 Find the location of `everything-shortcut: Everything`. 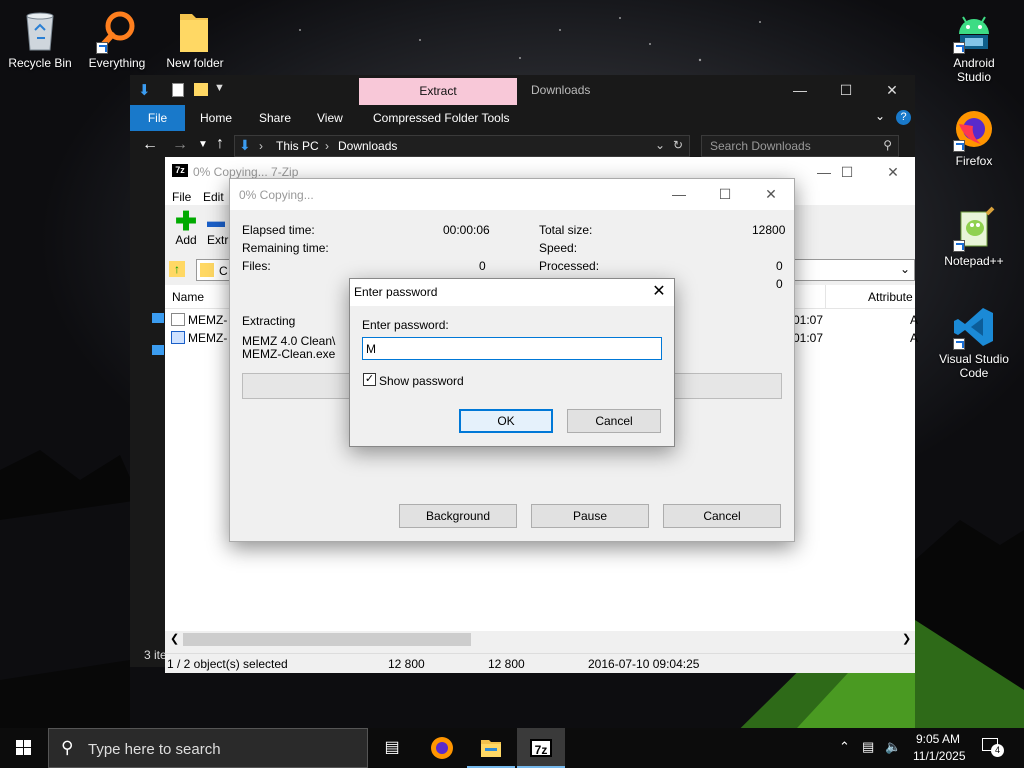

everything-shortcut: Everything is located at coordinates (117, 39).